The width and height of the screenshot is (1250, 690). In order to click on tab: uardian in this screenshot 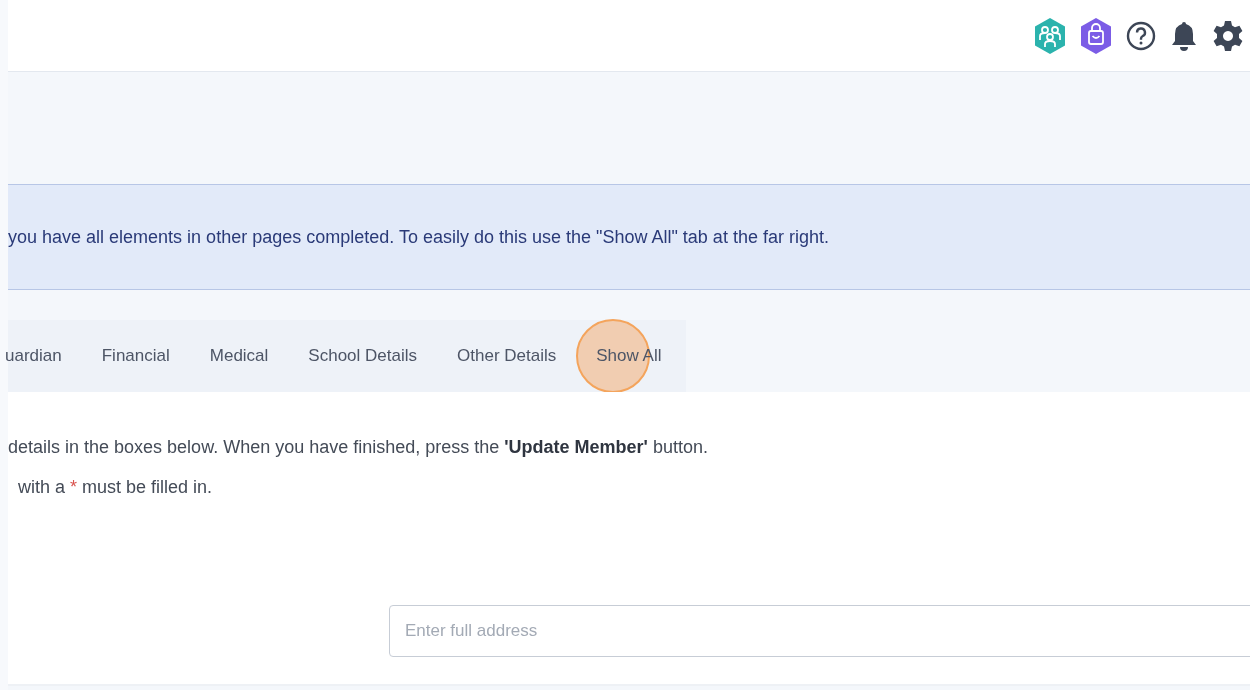, I will do `click(43, 356)`.